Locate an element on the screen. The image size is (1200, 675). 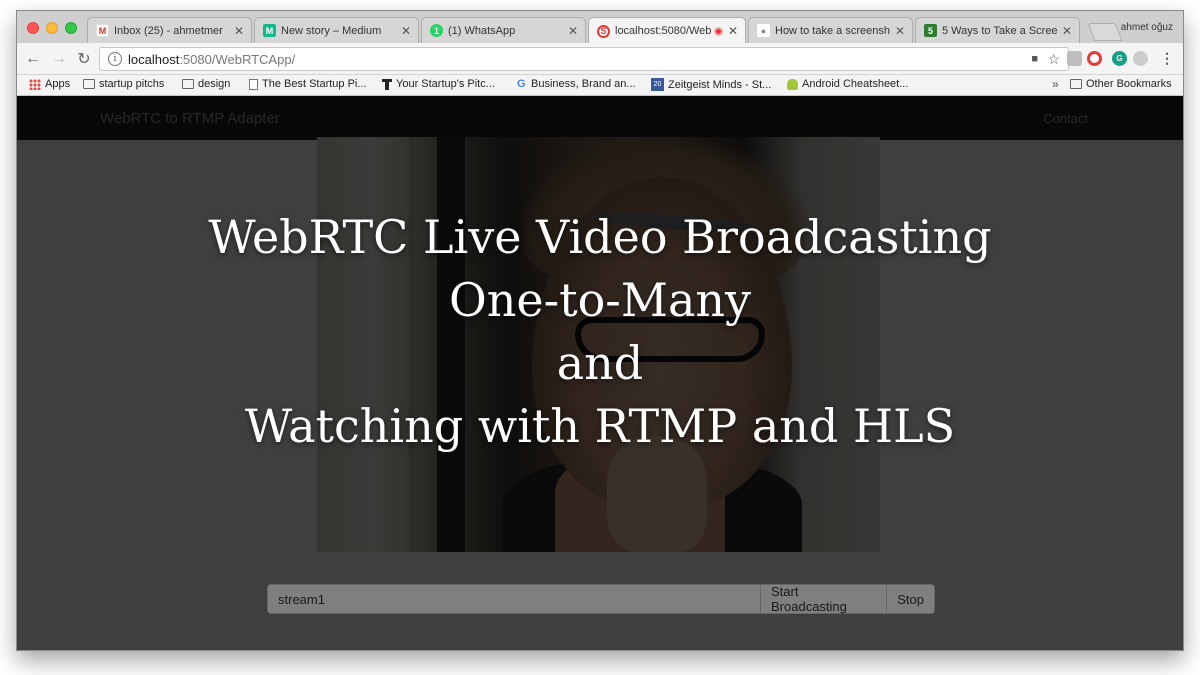
forward-button: → is located at coordinates (59, 59).